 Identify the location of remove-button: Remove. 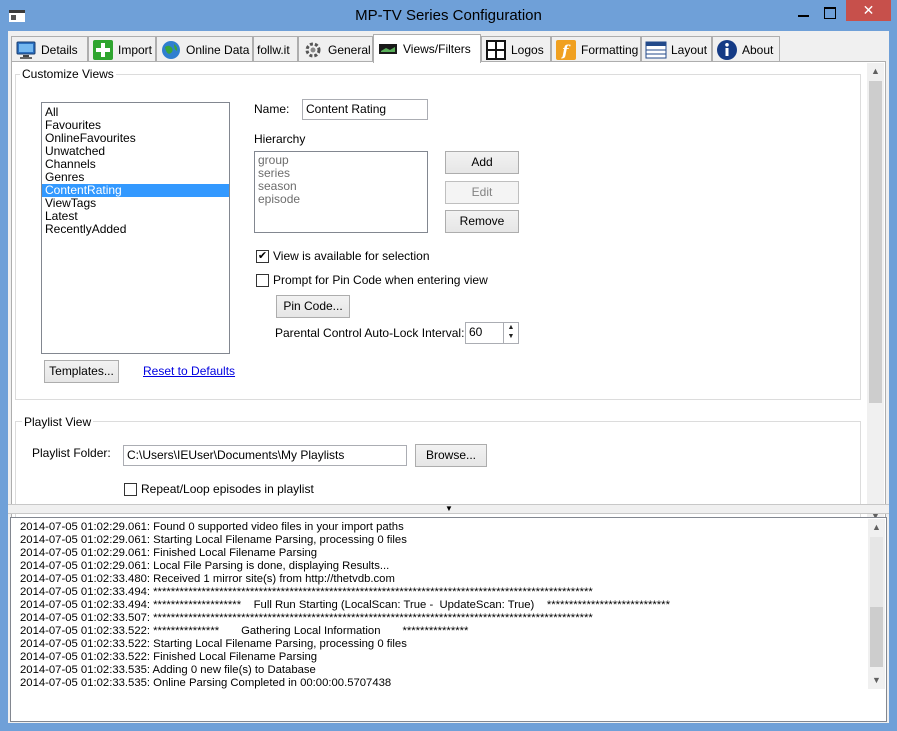
(482, 221).